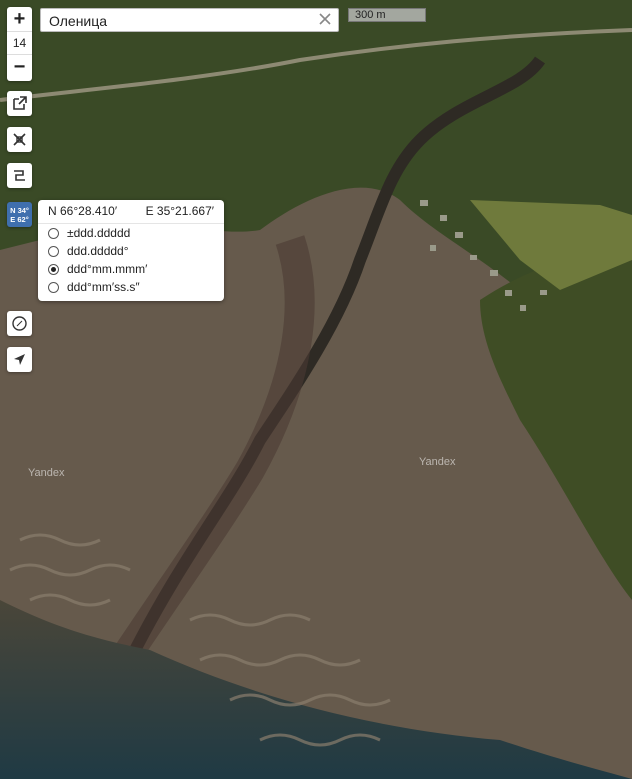  What do you see at coordinates (98, 251) in the screenshot?
I see `coordinate-format-label: ddd.ddddd°` at bounding box center [98, 251].